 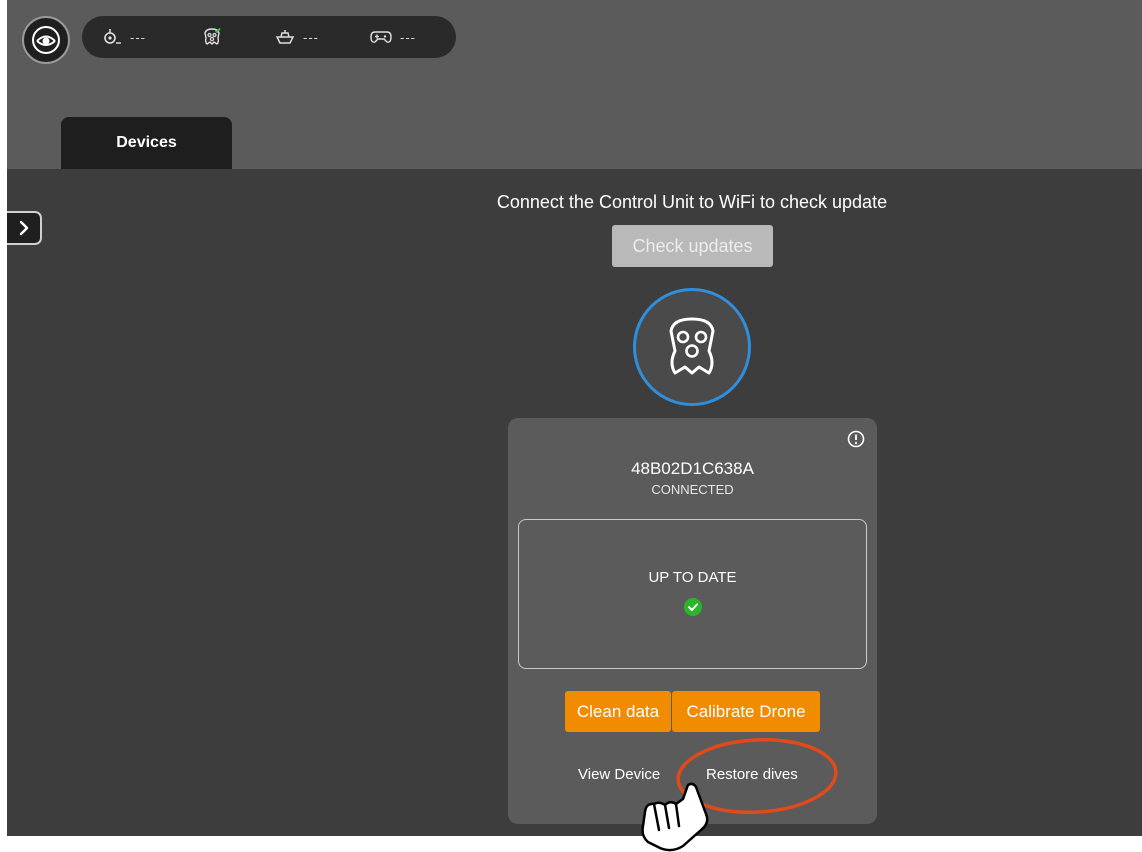 I want to click on app-logo-button, so click(x=46, y=40).